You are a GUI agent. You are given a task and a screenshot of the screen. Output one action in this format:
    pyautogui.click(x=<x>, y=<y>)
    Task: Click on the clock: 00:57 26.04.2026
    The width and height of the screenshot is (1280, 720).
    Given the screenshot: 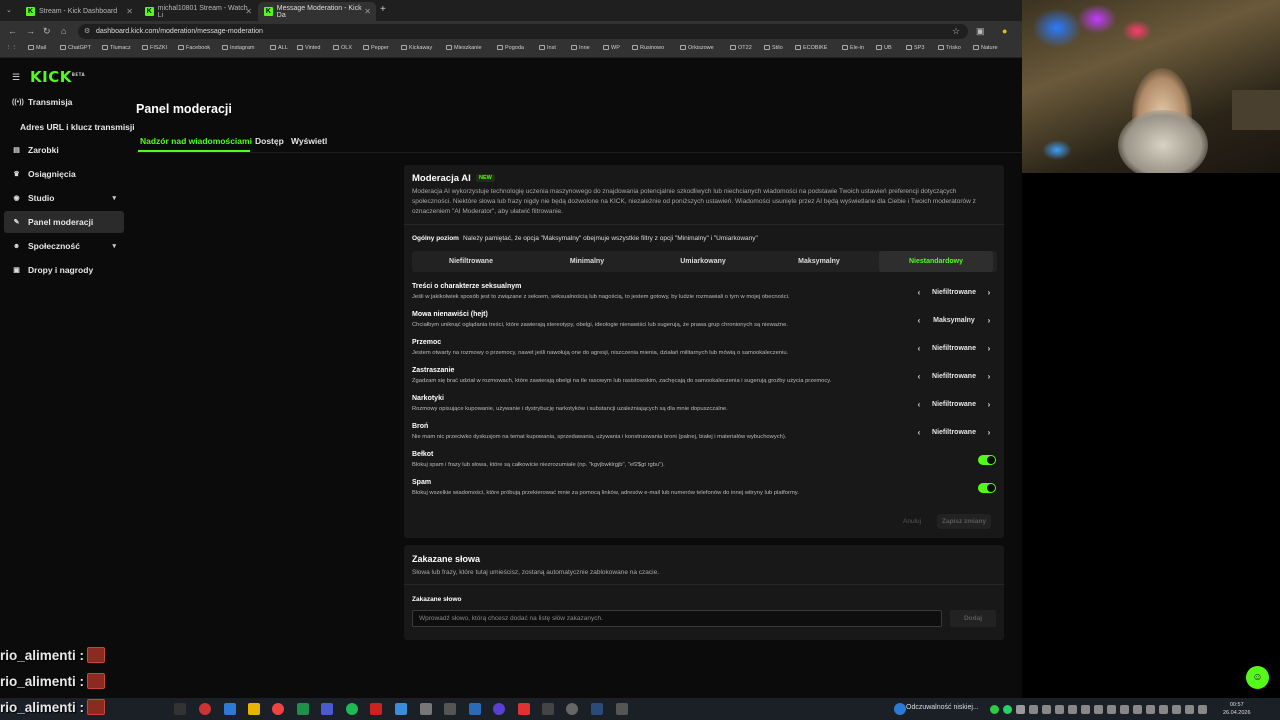 What is the action you would take?
    pyautogui.click(x=1237, y=709)
    